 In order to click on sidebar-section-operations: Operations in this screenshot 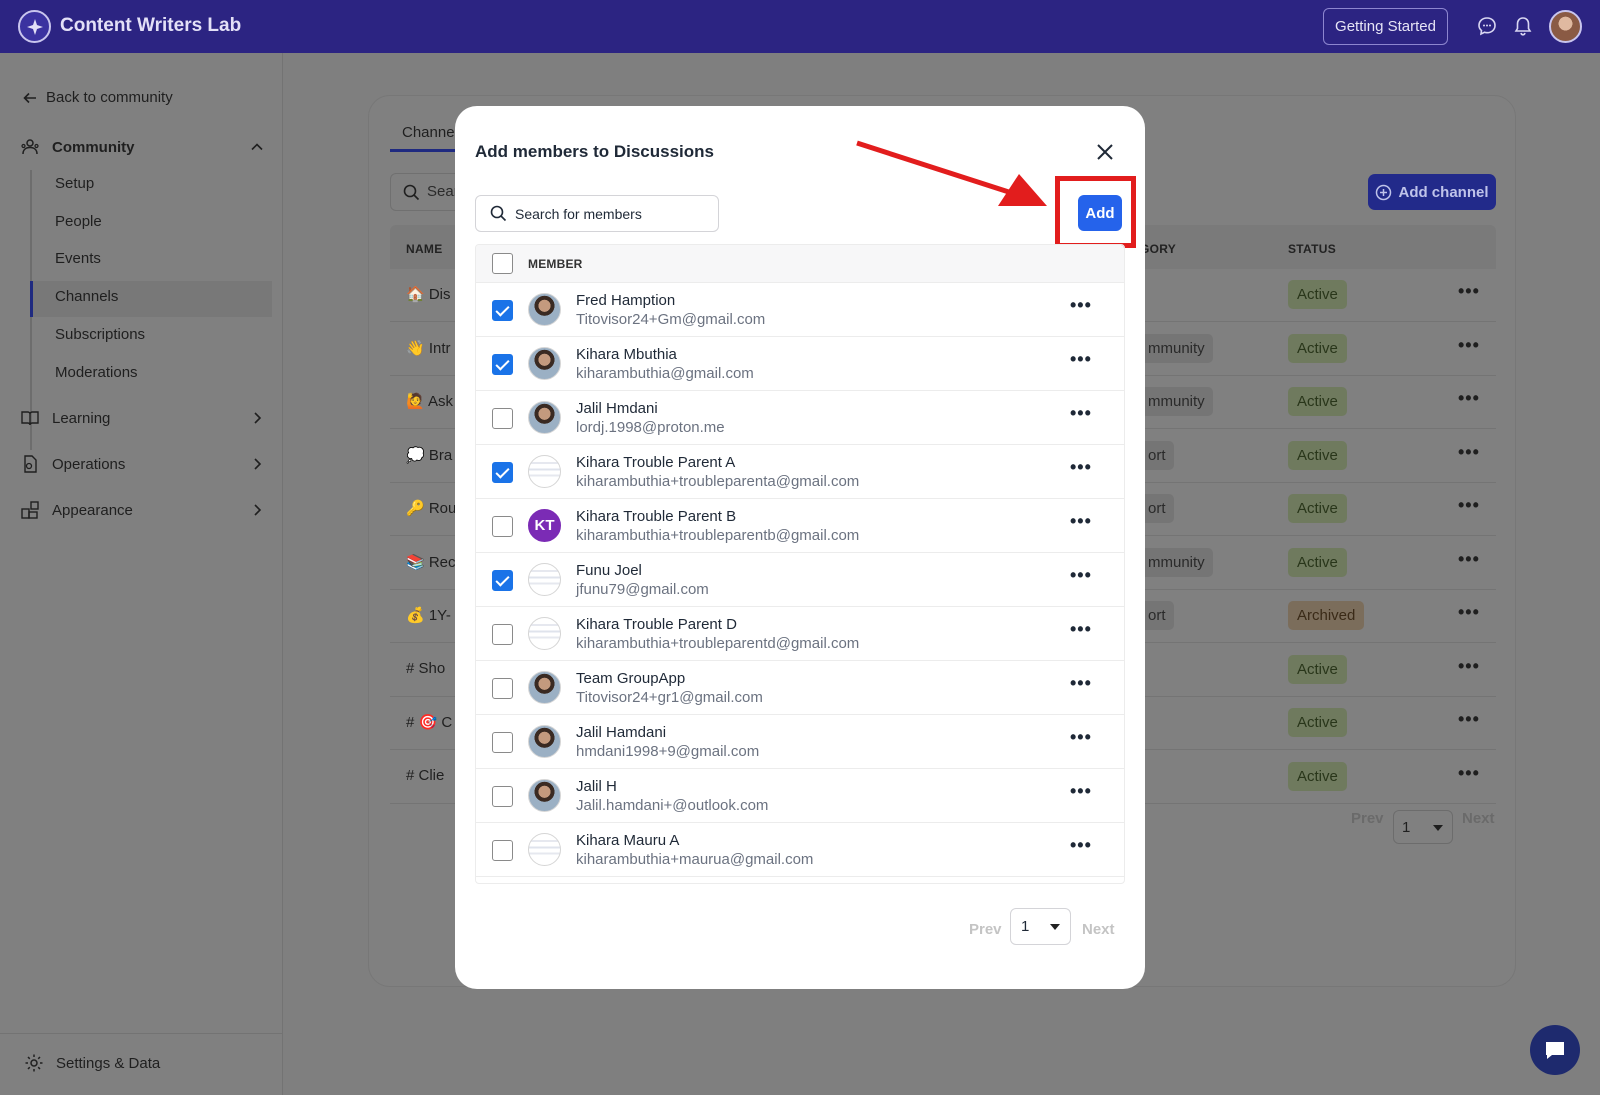, I will do `click(142, 464)`.